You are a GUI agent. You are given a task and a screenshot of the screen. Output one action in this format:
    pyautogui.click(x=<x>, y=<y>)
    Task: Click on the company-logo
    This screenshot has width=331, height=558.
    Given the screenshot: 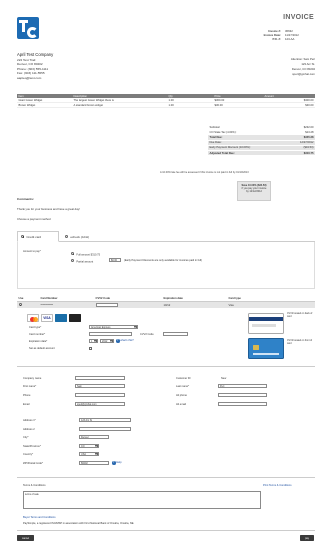 What is the action you would take?
    pyautogui.click(x=28, y=28)
    